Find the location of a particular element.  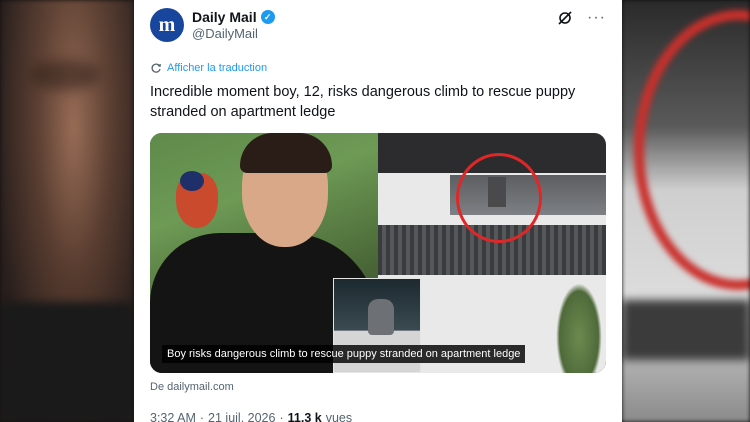

translate-label: Afficher la traduction is located at coordinates (217, 68).